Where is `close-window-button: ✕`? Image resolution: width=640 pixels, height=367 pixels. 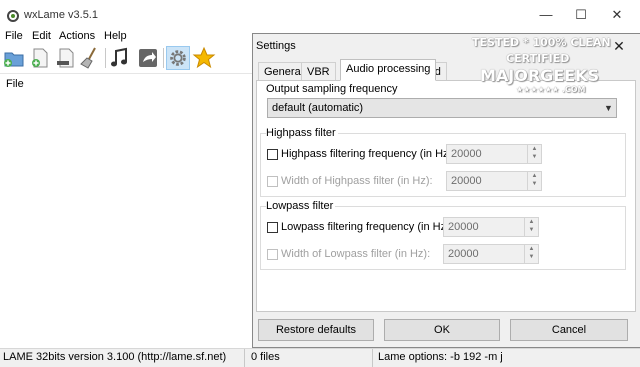 close-window-button: ✕ is located at coordinates (617, 15).